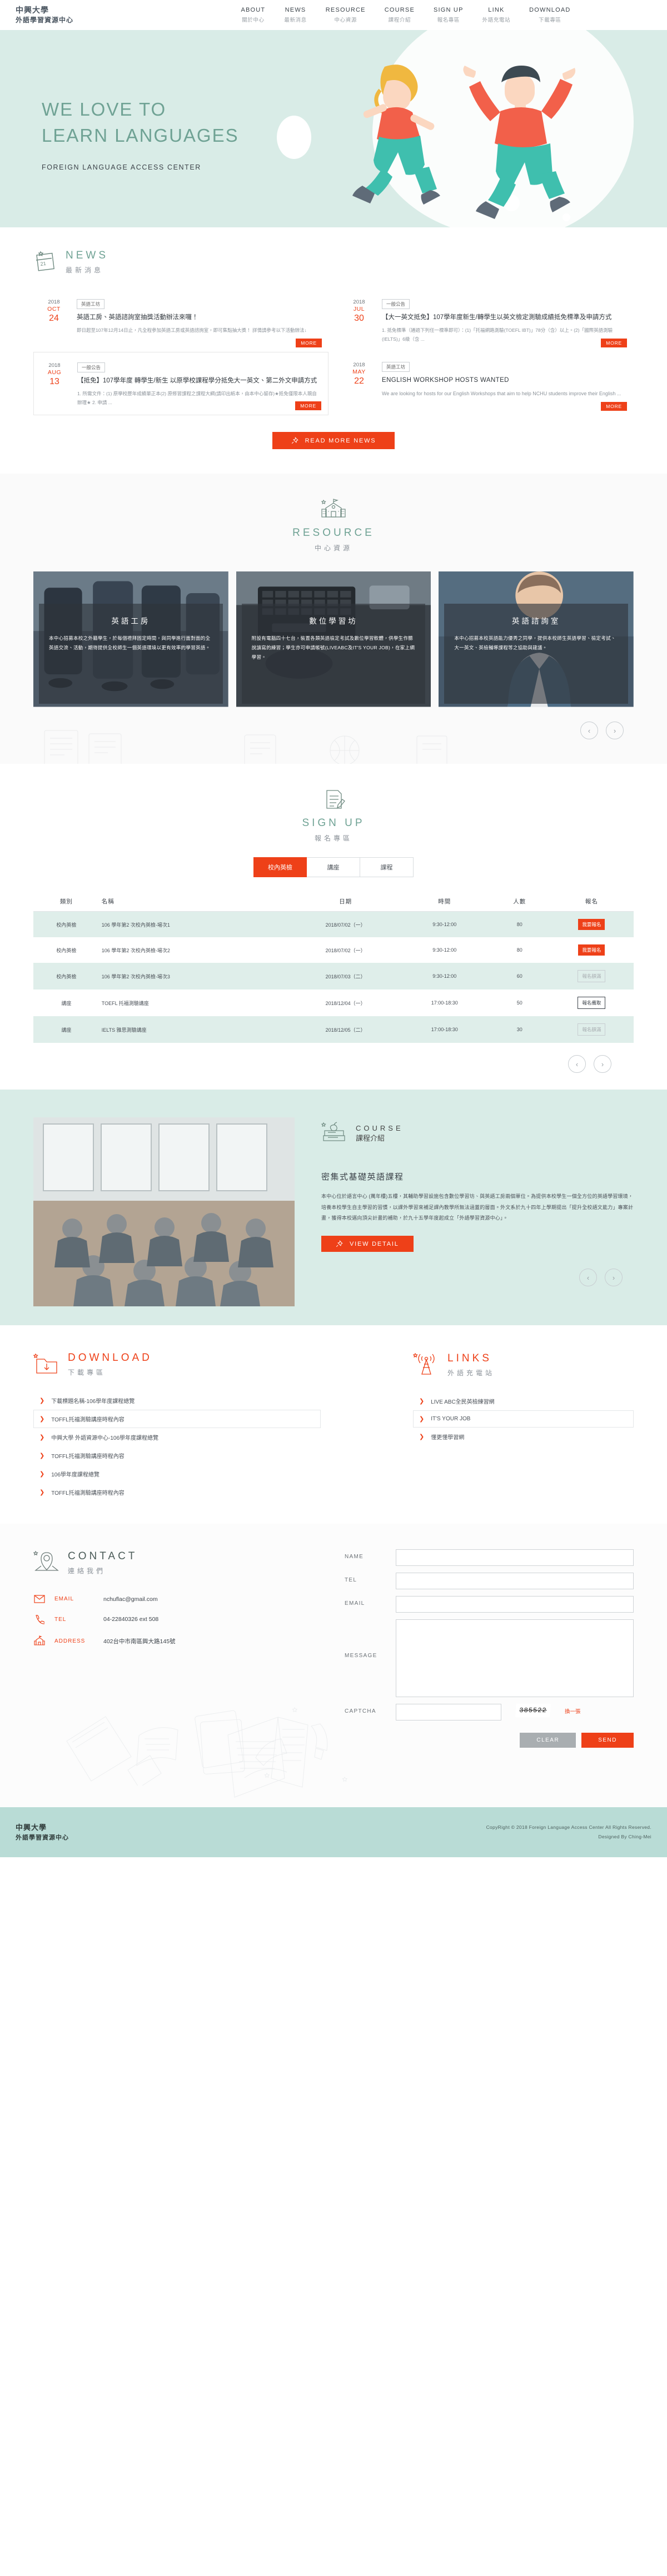 The image size is (667, 2576). I want to click on download-item-label: 106學年度課程總覽, so click(75, 1476).